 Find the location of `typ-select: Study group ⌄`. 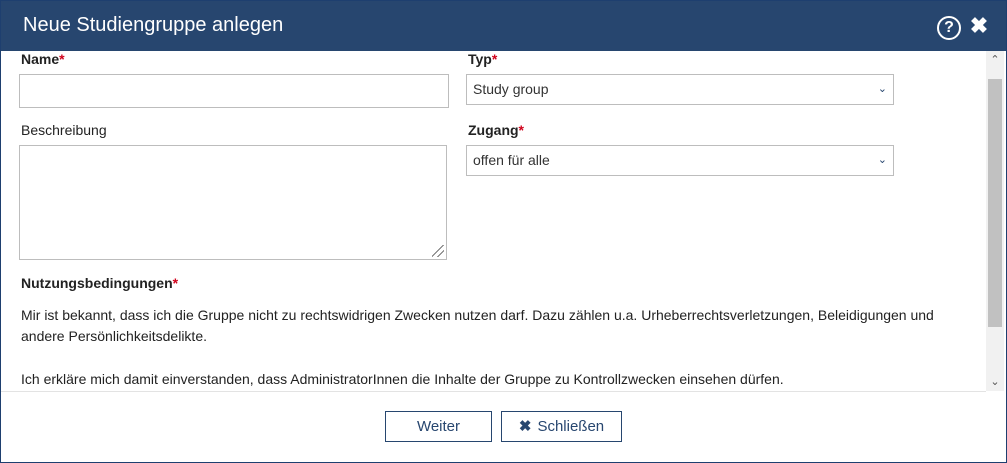

typ-select: Study group ⌄ is located at coordinates (680, 89).